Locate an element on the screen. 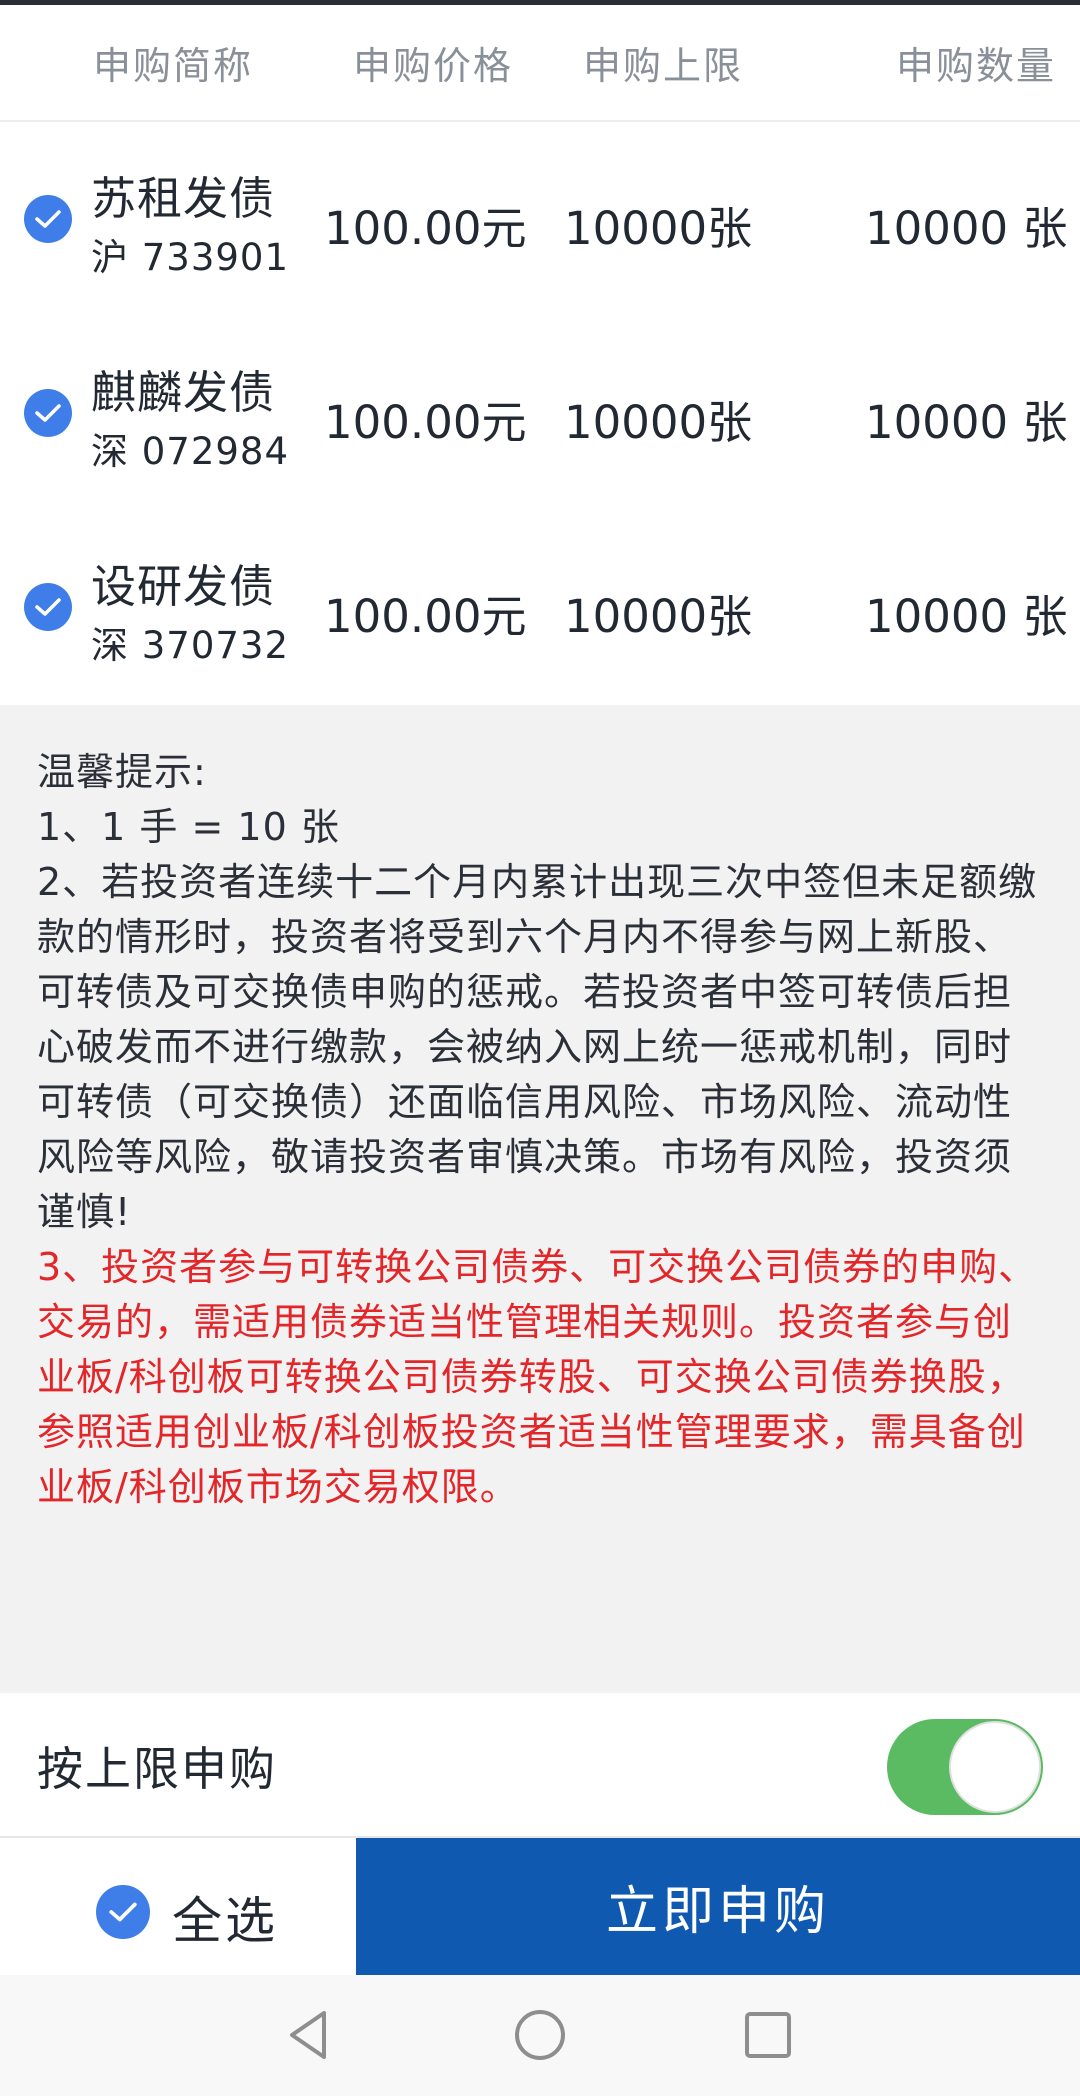 Image resolution: width=1080 pixels, height=2096 pixels. header-col-quantity: 申购数量 is located at coordinates (976, 66).